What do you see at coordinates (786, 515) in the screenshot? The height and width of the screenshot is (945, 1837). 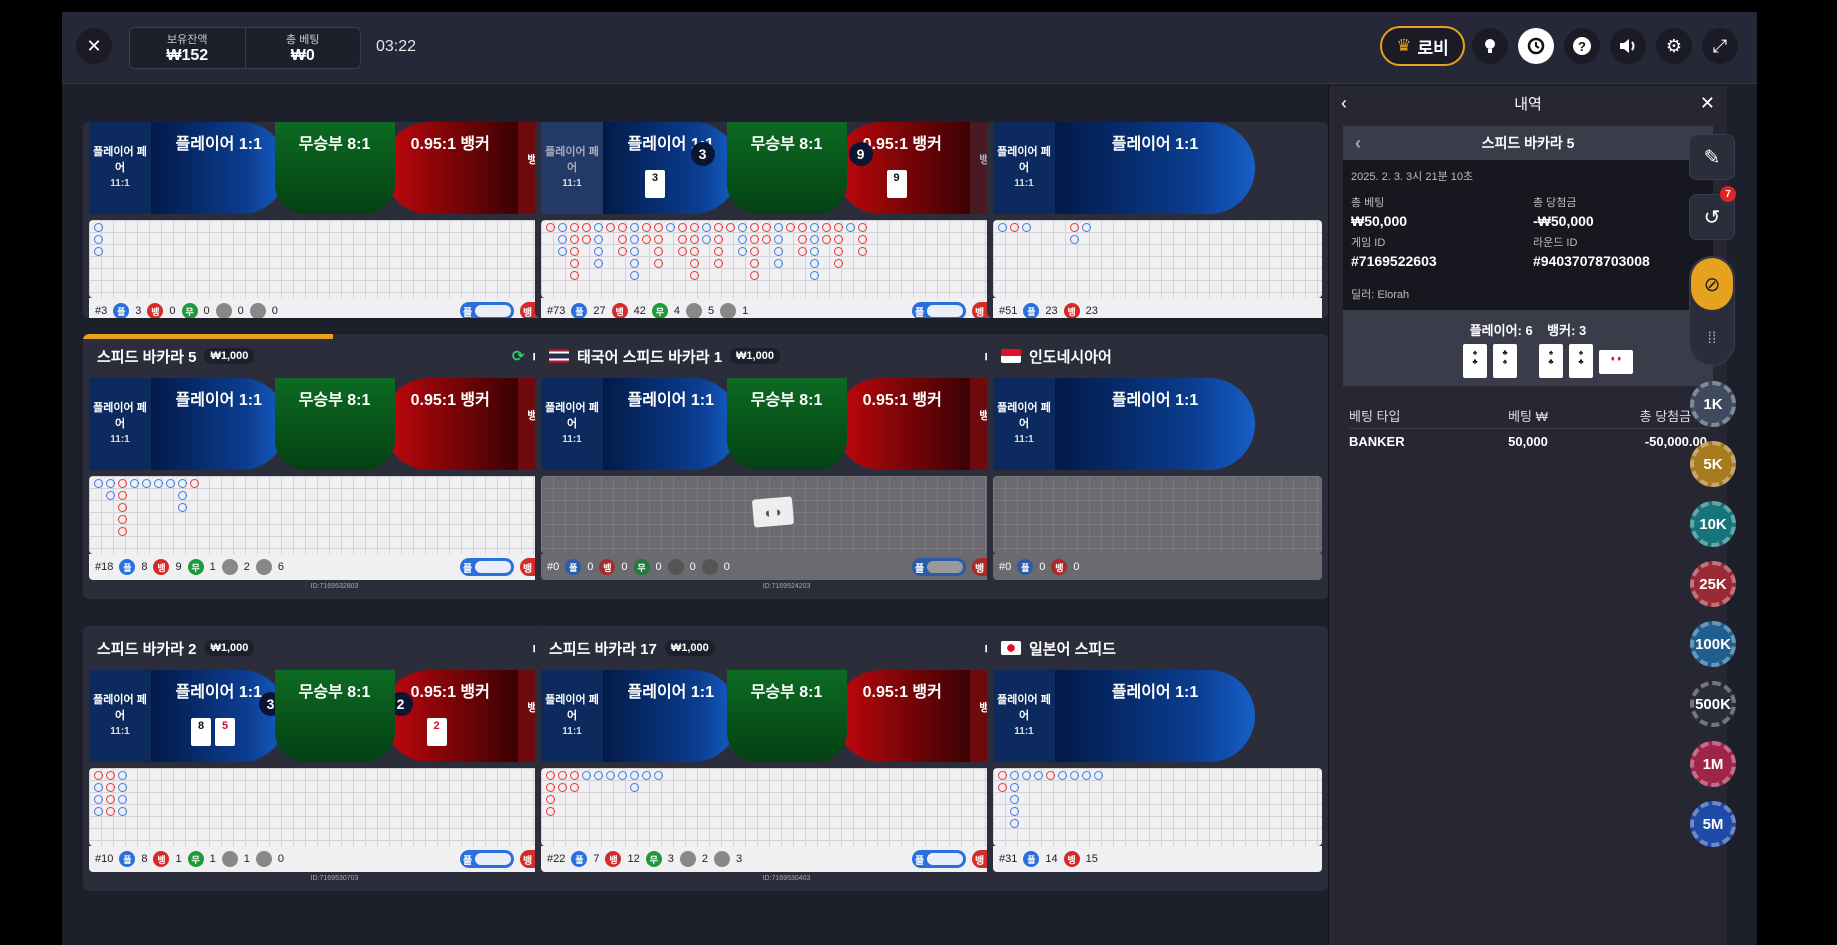 I see `roadmap-grid: ◐◑` at bounding box center [786, 515].